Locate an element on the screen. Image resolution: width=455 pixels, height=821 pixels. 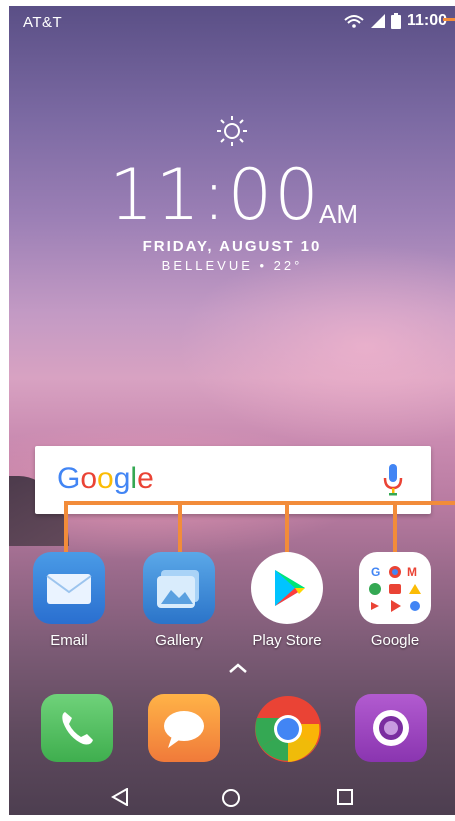
app-label-email: Email is located at coordinates (69, 640).